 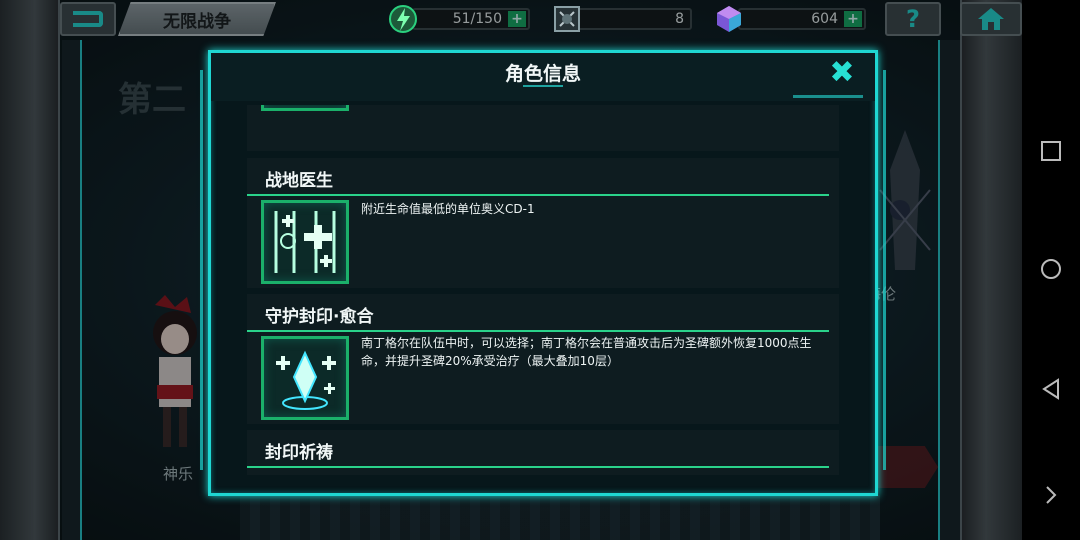 What do you see at coordinates (543, 86) in the screenshot?
I see `title-decoration` at bounding box center [543, 86].